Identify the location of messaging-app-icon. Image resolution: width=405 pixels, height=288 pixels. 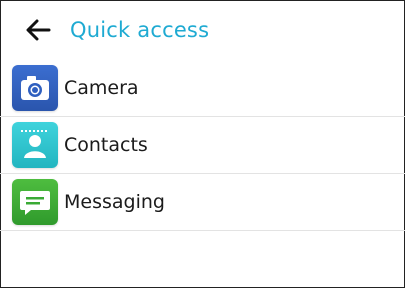
(35, 202).